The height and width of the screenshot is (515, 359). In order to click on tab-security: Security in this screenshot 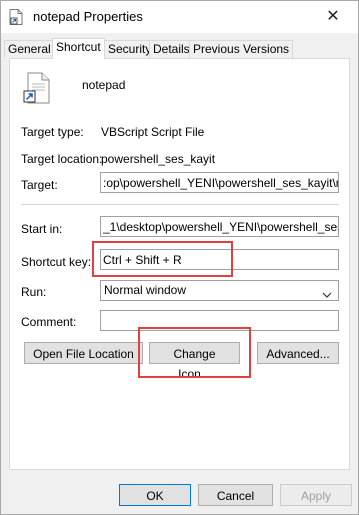, I will do `click(130, 49)`.